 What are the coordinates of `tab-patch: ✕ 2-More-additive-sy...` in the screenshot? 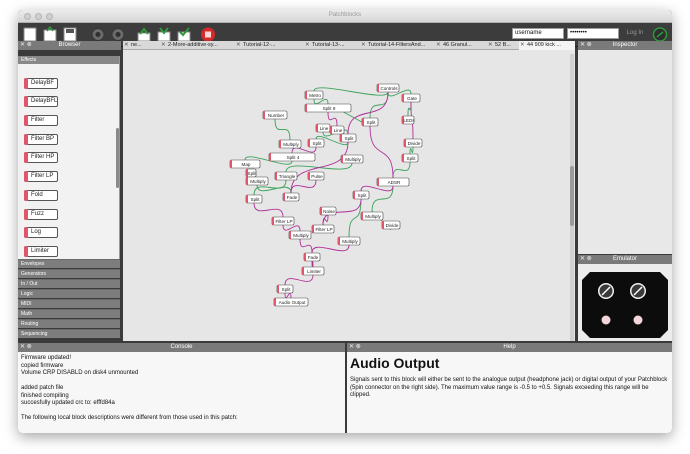 It's located at (191, 45).